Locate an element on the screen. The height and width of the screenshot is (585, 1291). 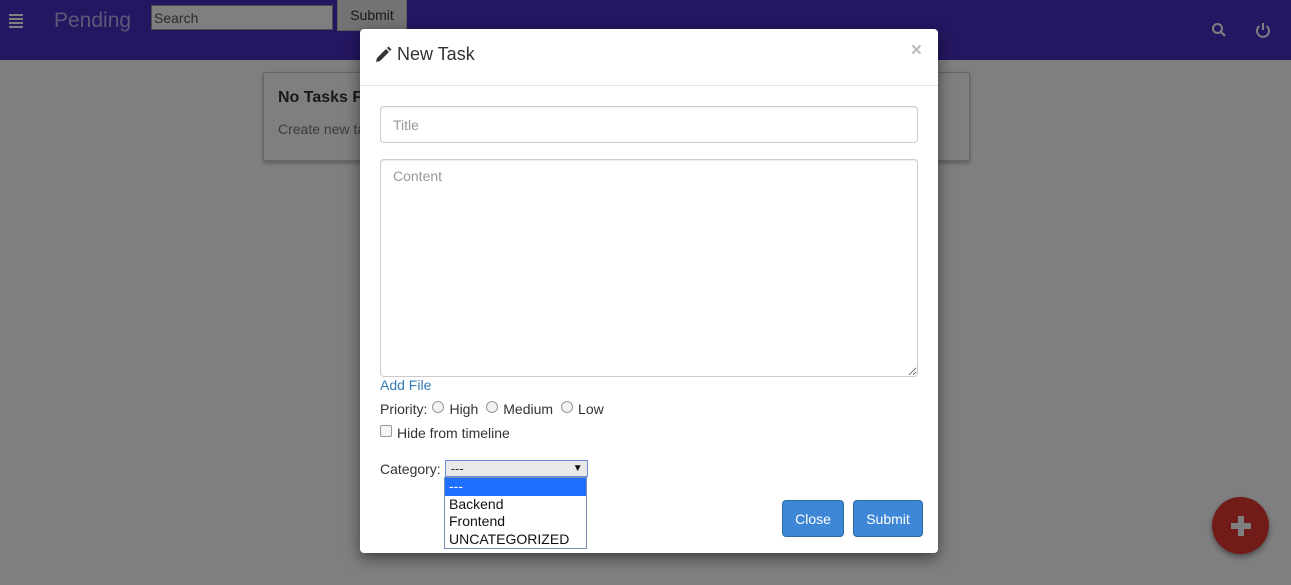
priority-medium-label: Medium is located at coordinates (528, 409).